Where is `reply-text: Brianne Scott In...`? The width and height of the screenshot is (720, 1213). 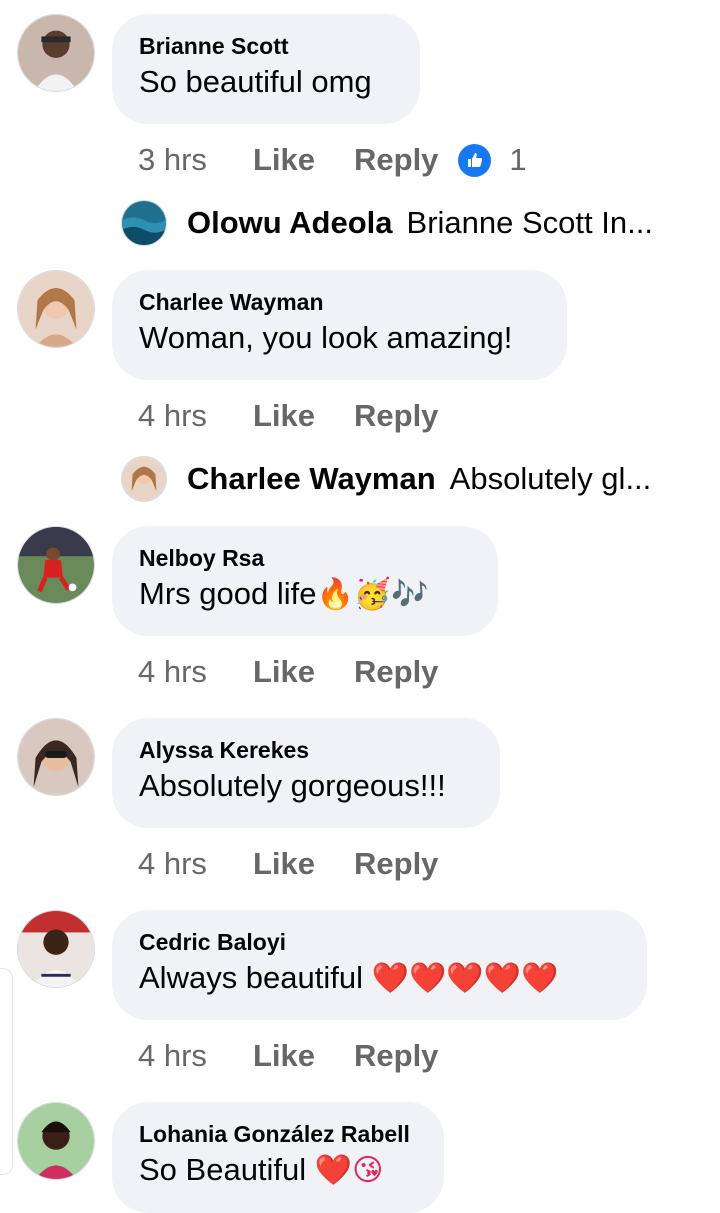
reply-text: Brianne Scott In... is located at coordinates (529, 222).